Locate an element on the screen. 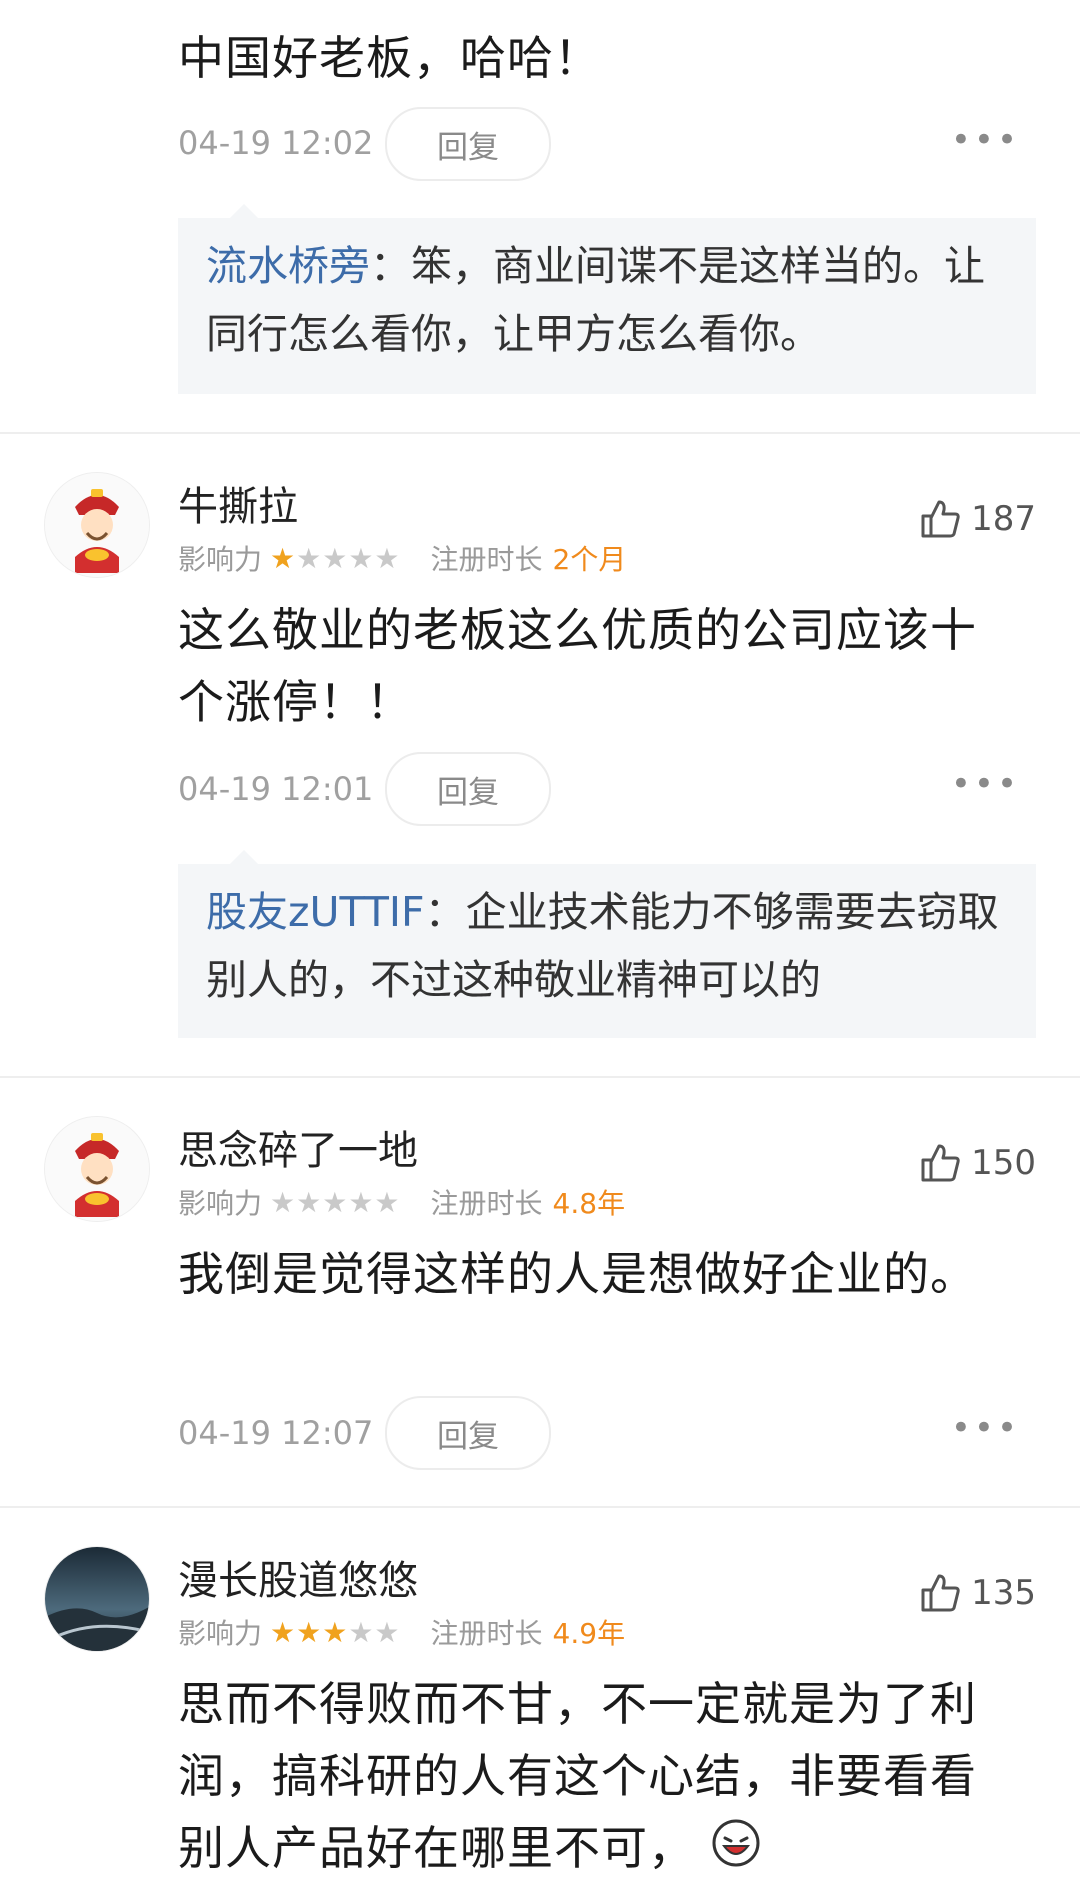 The width and height of the screenshot is (1080, 1888). user-meta: 影响力 ★★★★★ 注册时长 2个月 is located at coordinates (402, 558).